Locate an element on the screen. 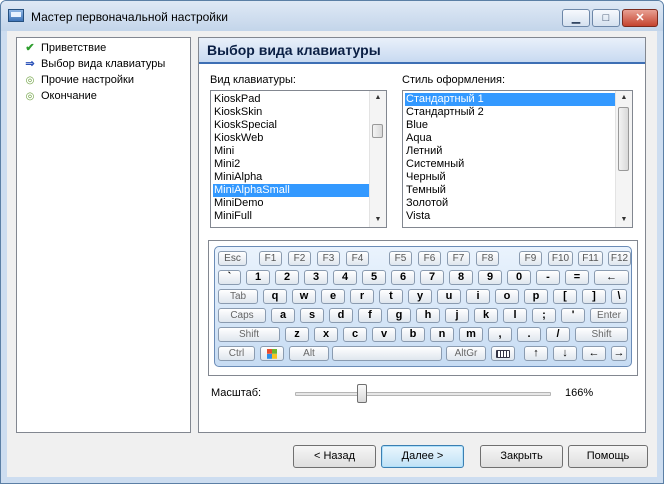 This screenshot has height=484, width=664. keyboard-type-item: Mini is located at coordinates (291, 151).